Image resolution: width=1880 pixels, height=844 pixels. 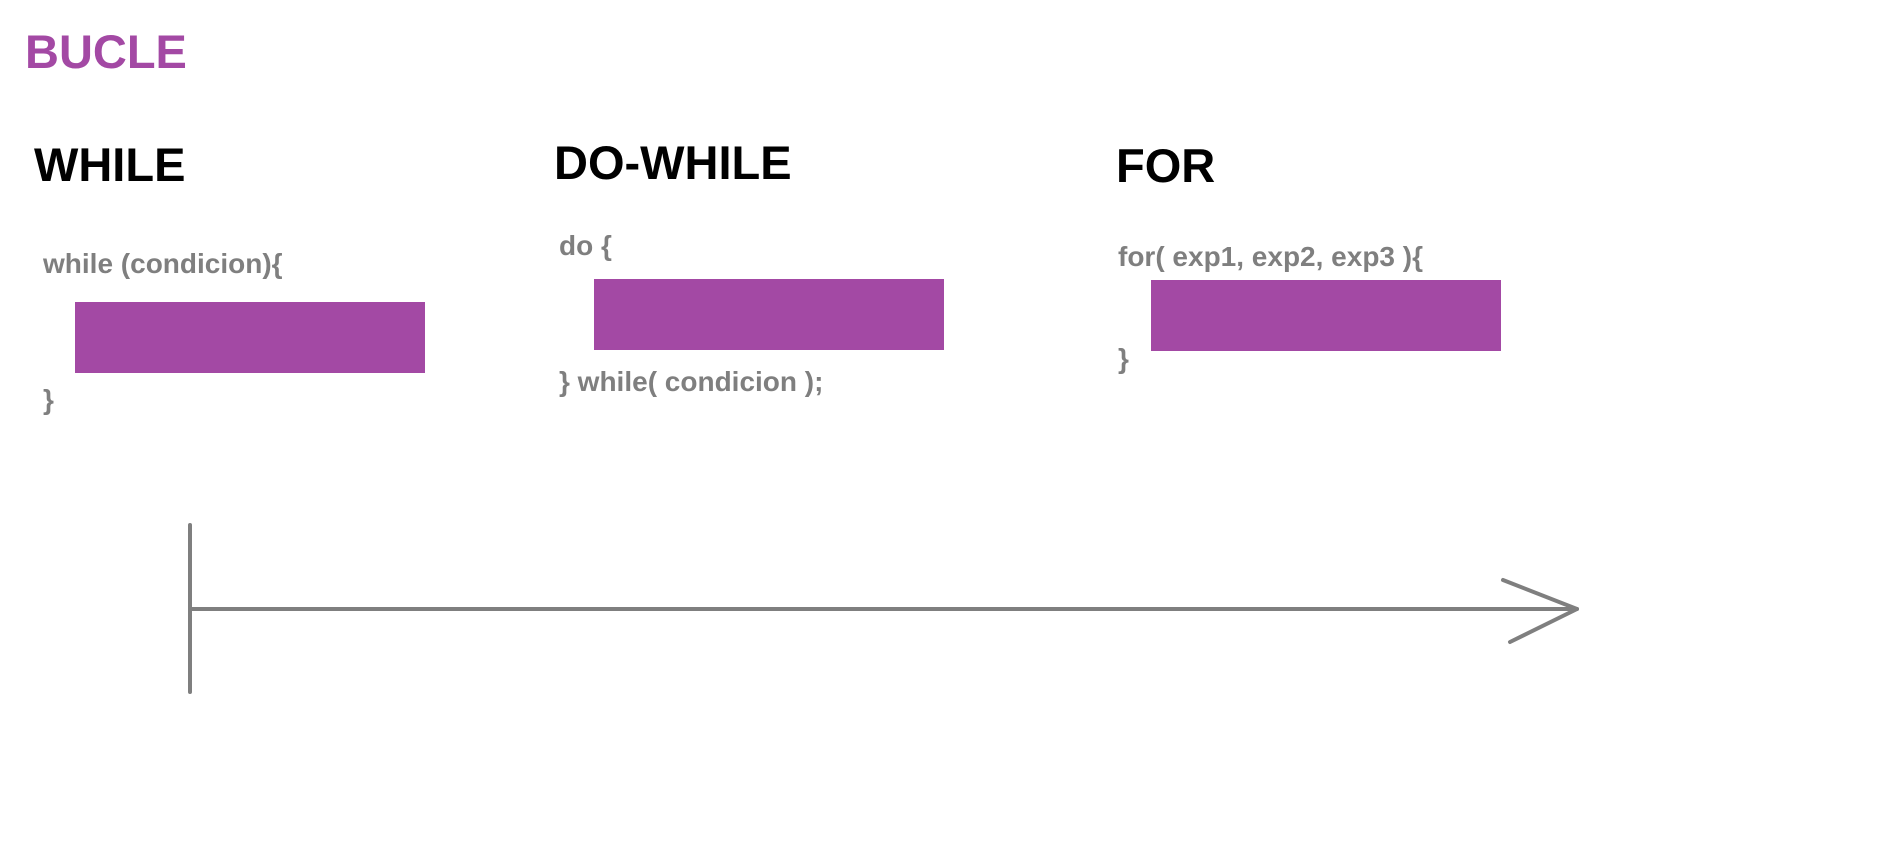 What do you see at coordinates (883, 608) in the screenshot?
I see `timeline-arrow-diagram` at bounding box center [883, 608].